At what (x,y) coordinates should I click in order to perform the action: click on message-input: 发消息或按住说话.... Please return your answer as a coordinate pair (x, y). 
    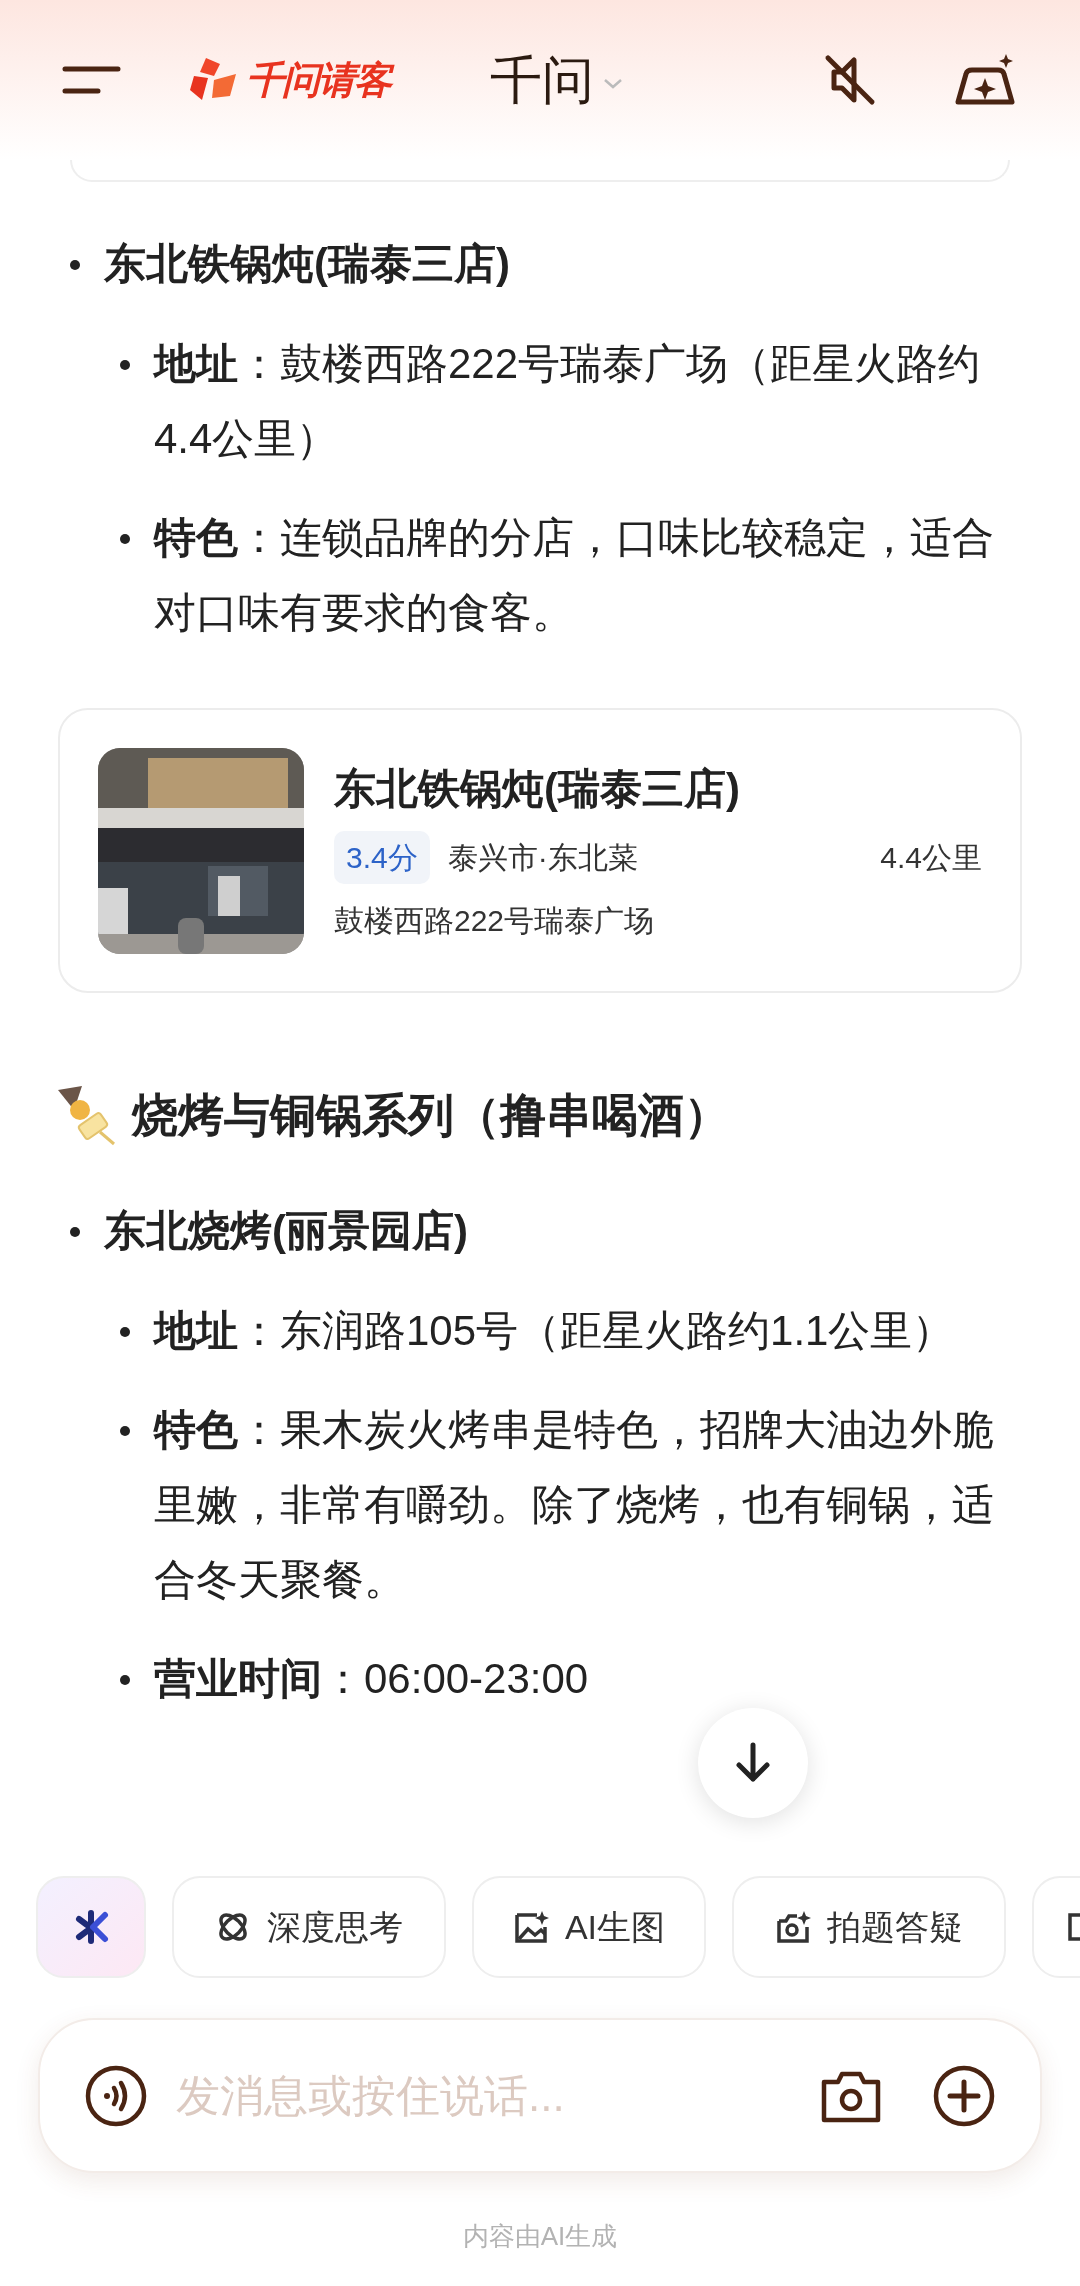
    Looking at the image, I should click on (498, 2095).